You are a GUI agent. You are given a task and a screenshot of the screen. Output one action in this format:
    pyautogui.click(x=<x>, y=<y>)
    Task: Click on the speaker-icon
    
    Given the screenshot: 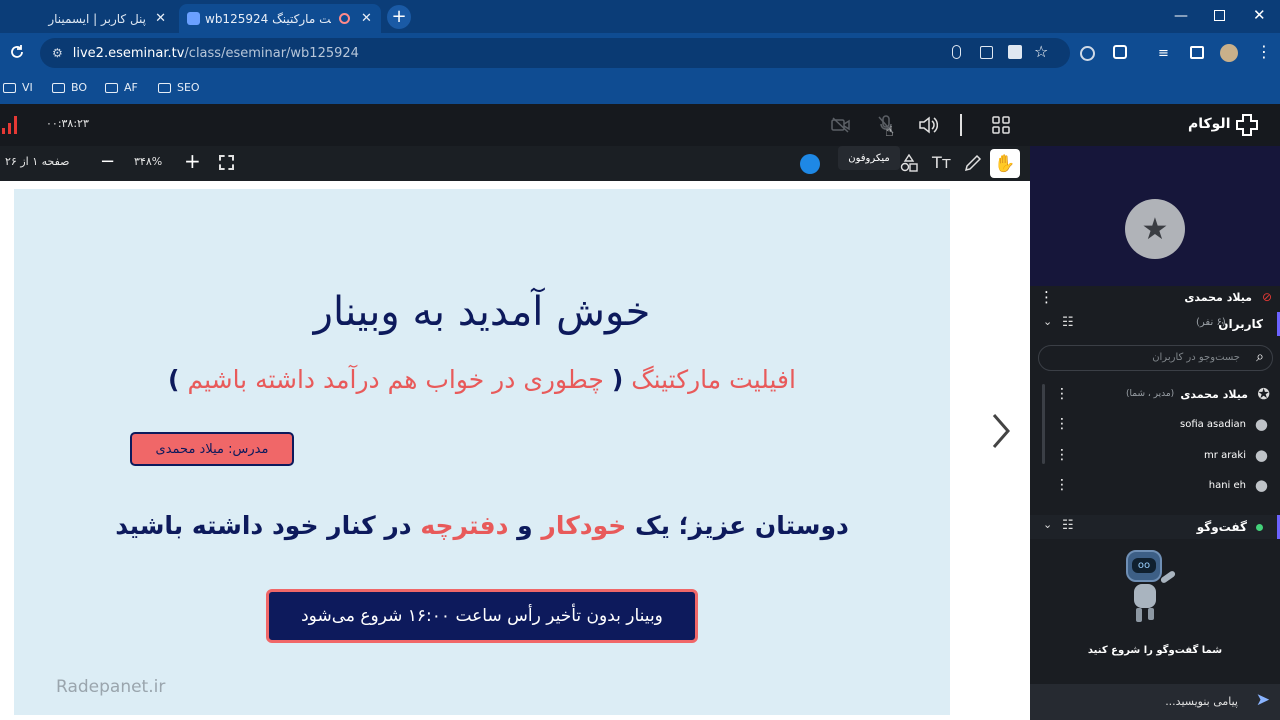 What is the action you would take?
    pyautogui.click(x=928, y=125)
    